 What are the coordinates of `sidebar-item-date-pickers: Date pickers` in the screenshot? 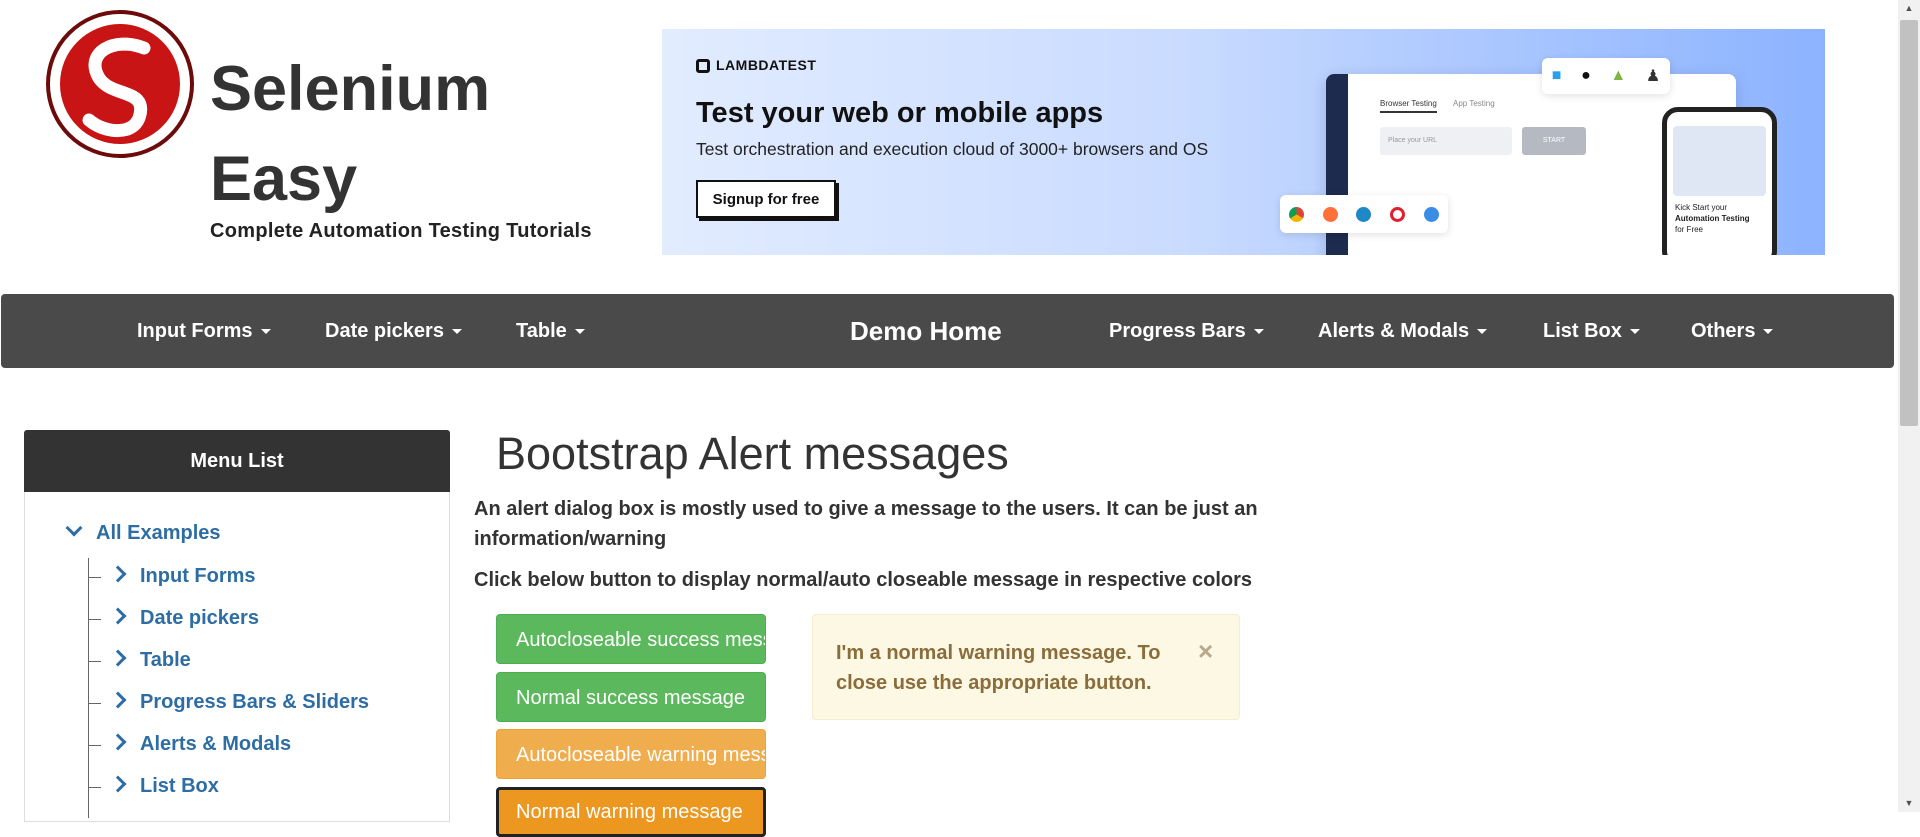 It's located at (184, 618).